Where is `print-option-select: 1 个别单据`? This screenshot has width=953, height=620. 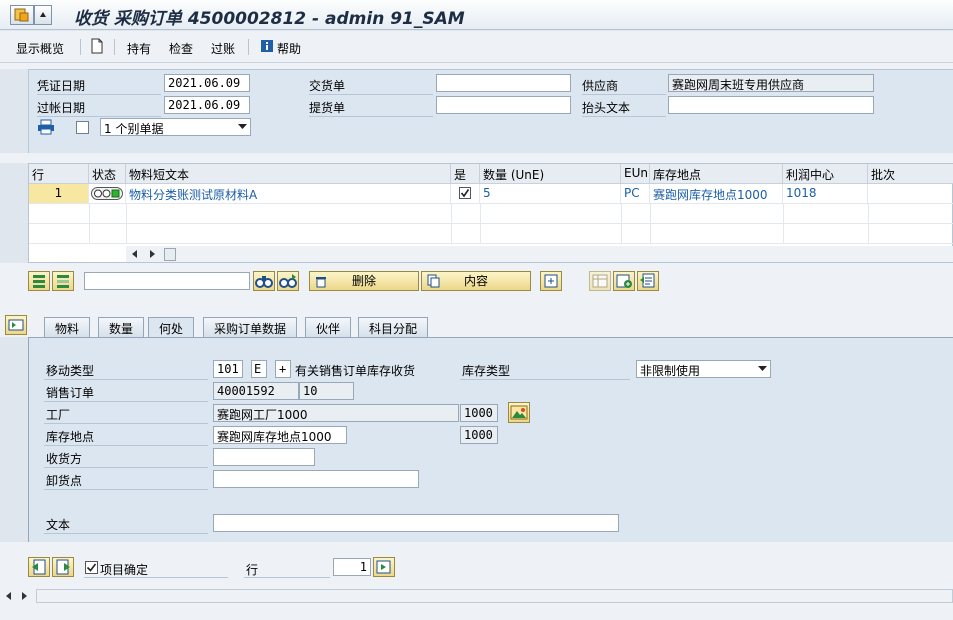
print-option-select: 1 个别单据 is located at coordinates (175, 127).